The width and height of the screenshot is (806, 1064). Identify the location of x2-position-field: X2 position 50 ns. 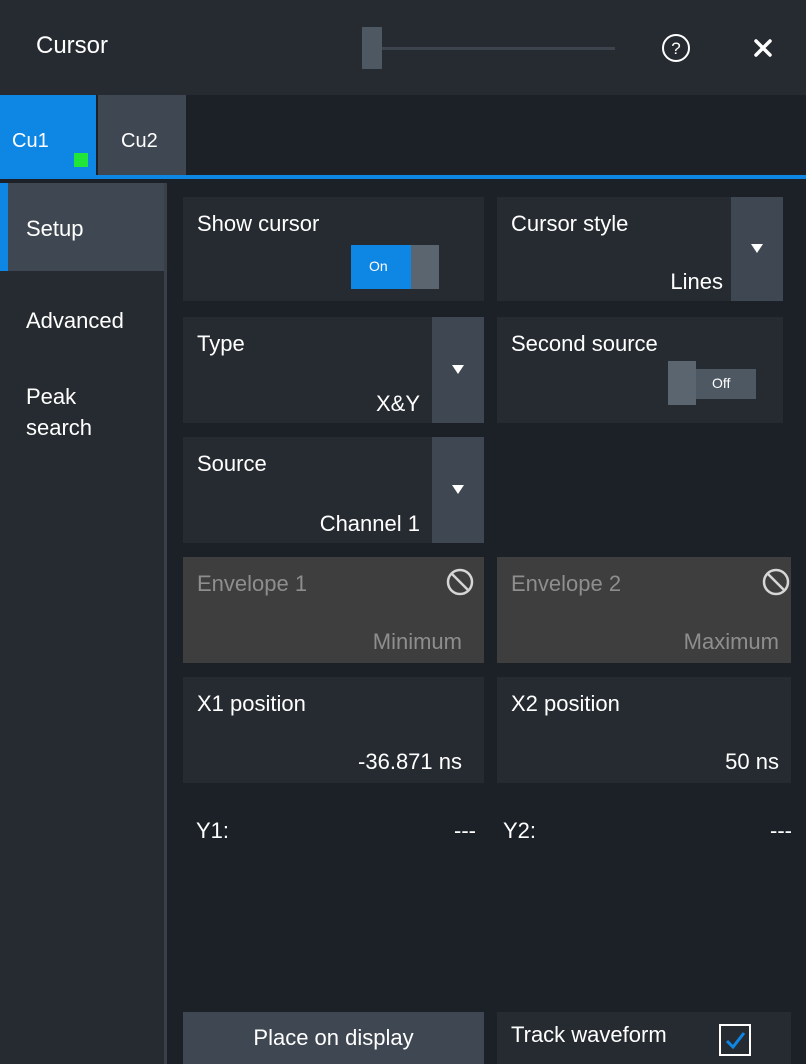
(644, 730).